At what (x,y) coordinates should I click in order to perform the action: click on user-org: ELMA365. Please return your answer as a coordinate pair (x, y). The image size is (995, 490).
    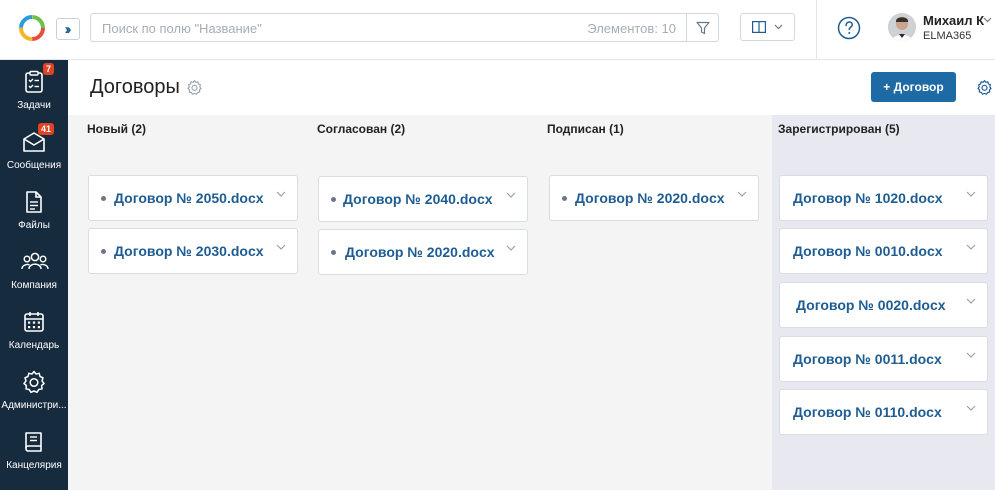
    Looking at the image, I should click on (947, 36).